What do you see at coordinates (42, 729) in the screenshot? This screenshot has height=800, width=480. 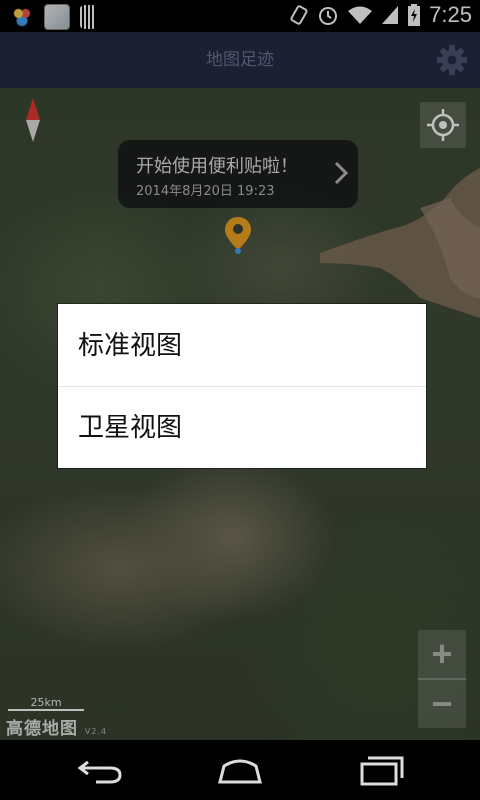 I see `logo-text: 高德地图` at bounding box center [42, 729].